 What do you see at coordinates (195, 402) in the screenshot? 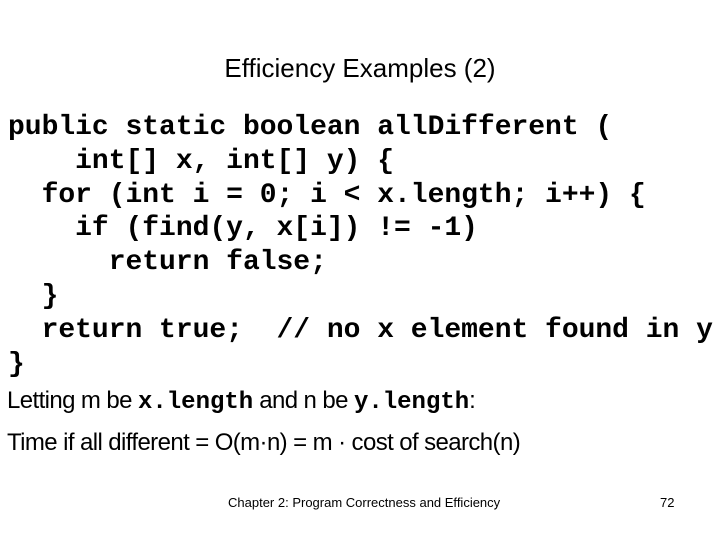
I see `inline-code-x-length: x.length` at bounding box center [195, 402].